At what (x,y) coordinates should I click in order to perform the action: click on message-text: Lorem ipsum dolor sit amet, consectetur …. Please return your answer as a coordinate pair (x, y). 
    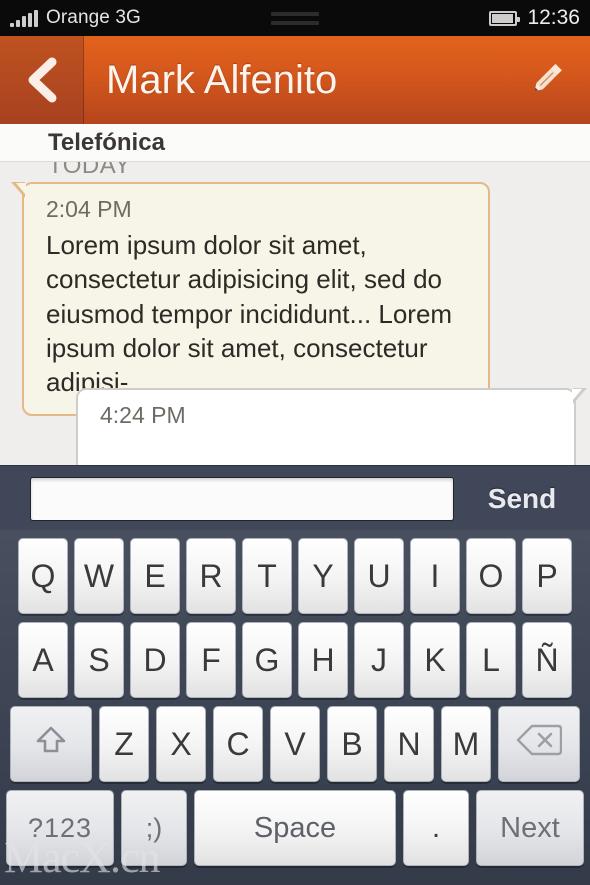
    Looking at the image, I should click on (249, 314).